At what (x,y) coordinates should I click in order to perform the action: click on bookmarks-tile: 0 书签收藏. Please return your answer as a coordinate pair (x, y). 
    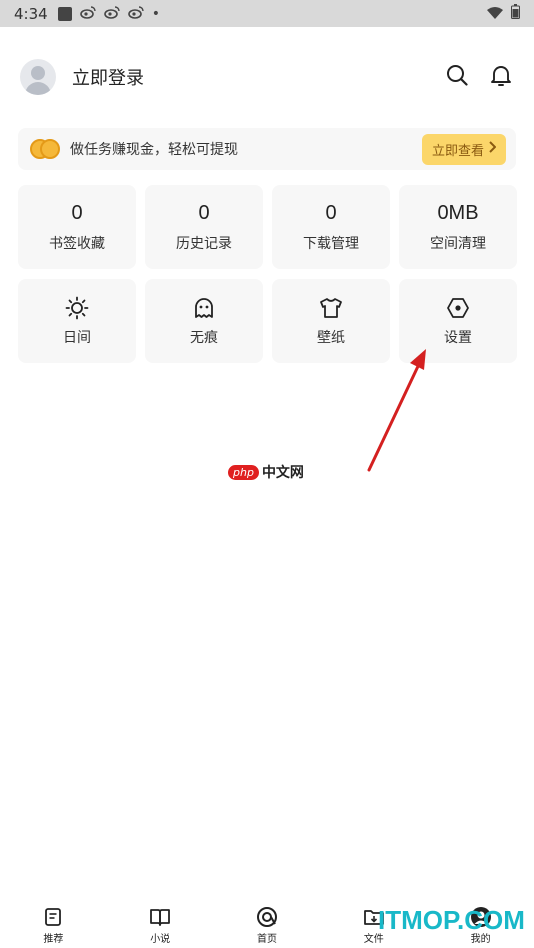
    Looking at the image, I should click on (77, 227).